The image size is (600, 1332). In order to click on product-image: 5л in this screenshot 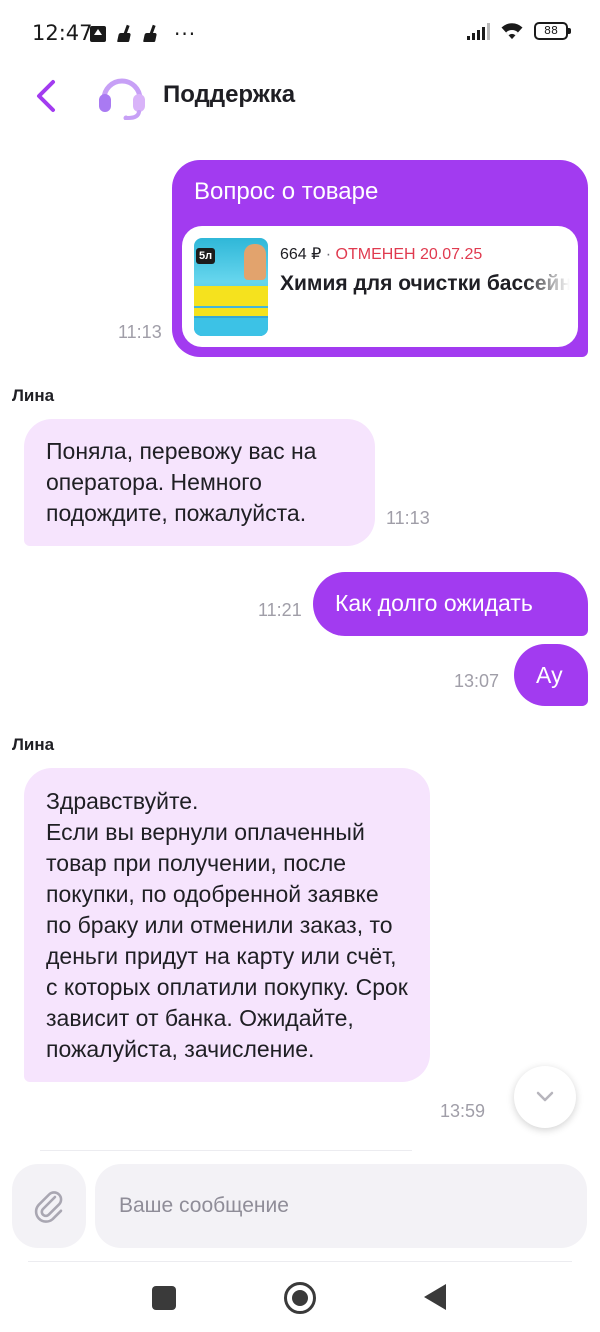, I will do `click(231, 287)`.